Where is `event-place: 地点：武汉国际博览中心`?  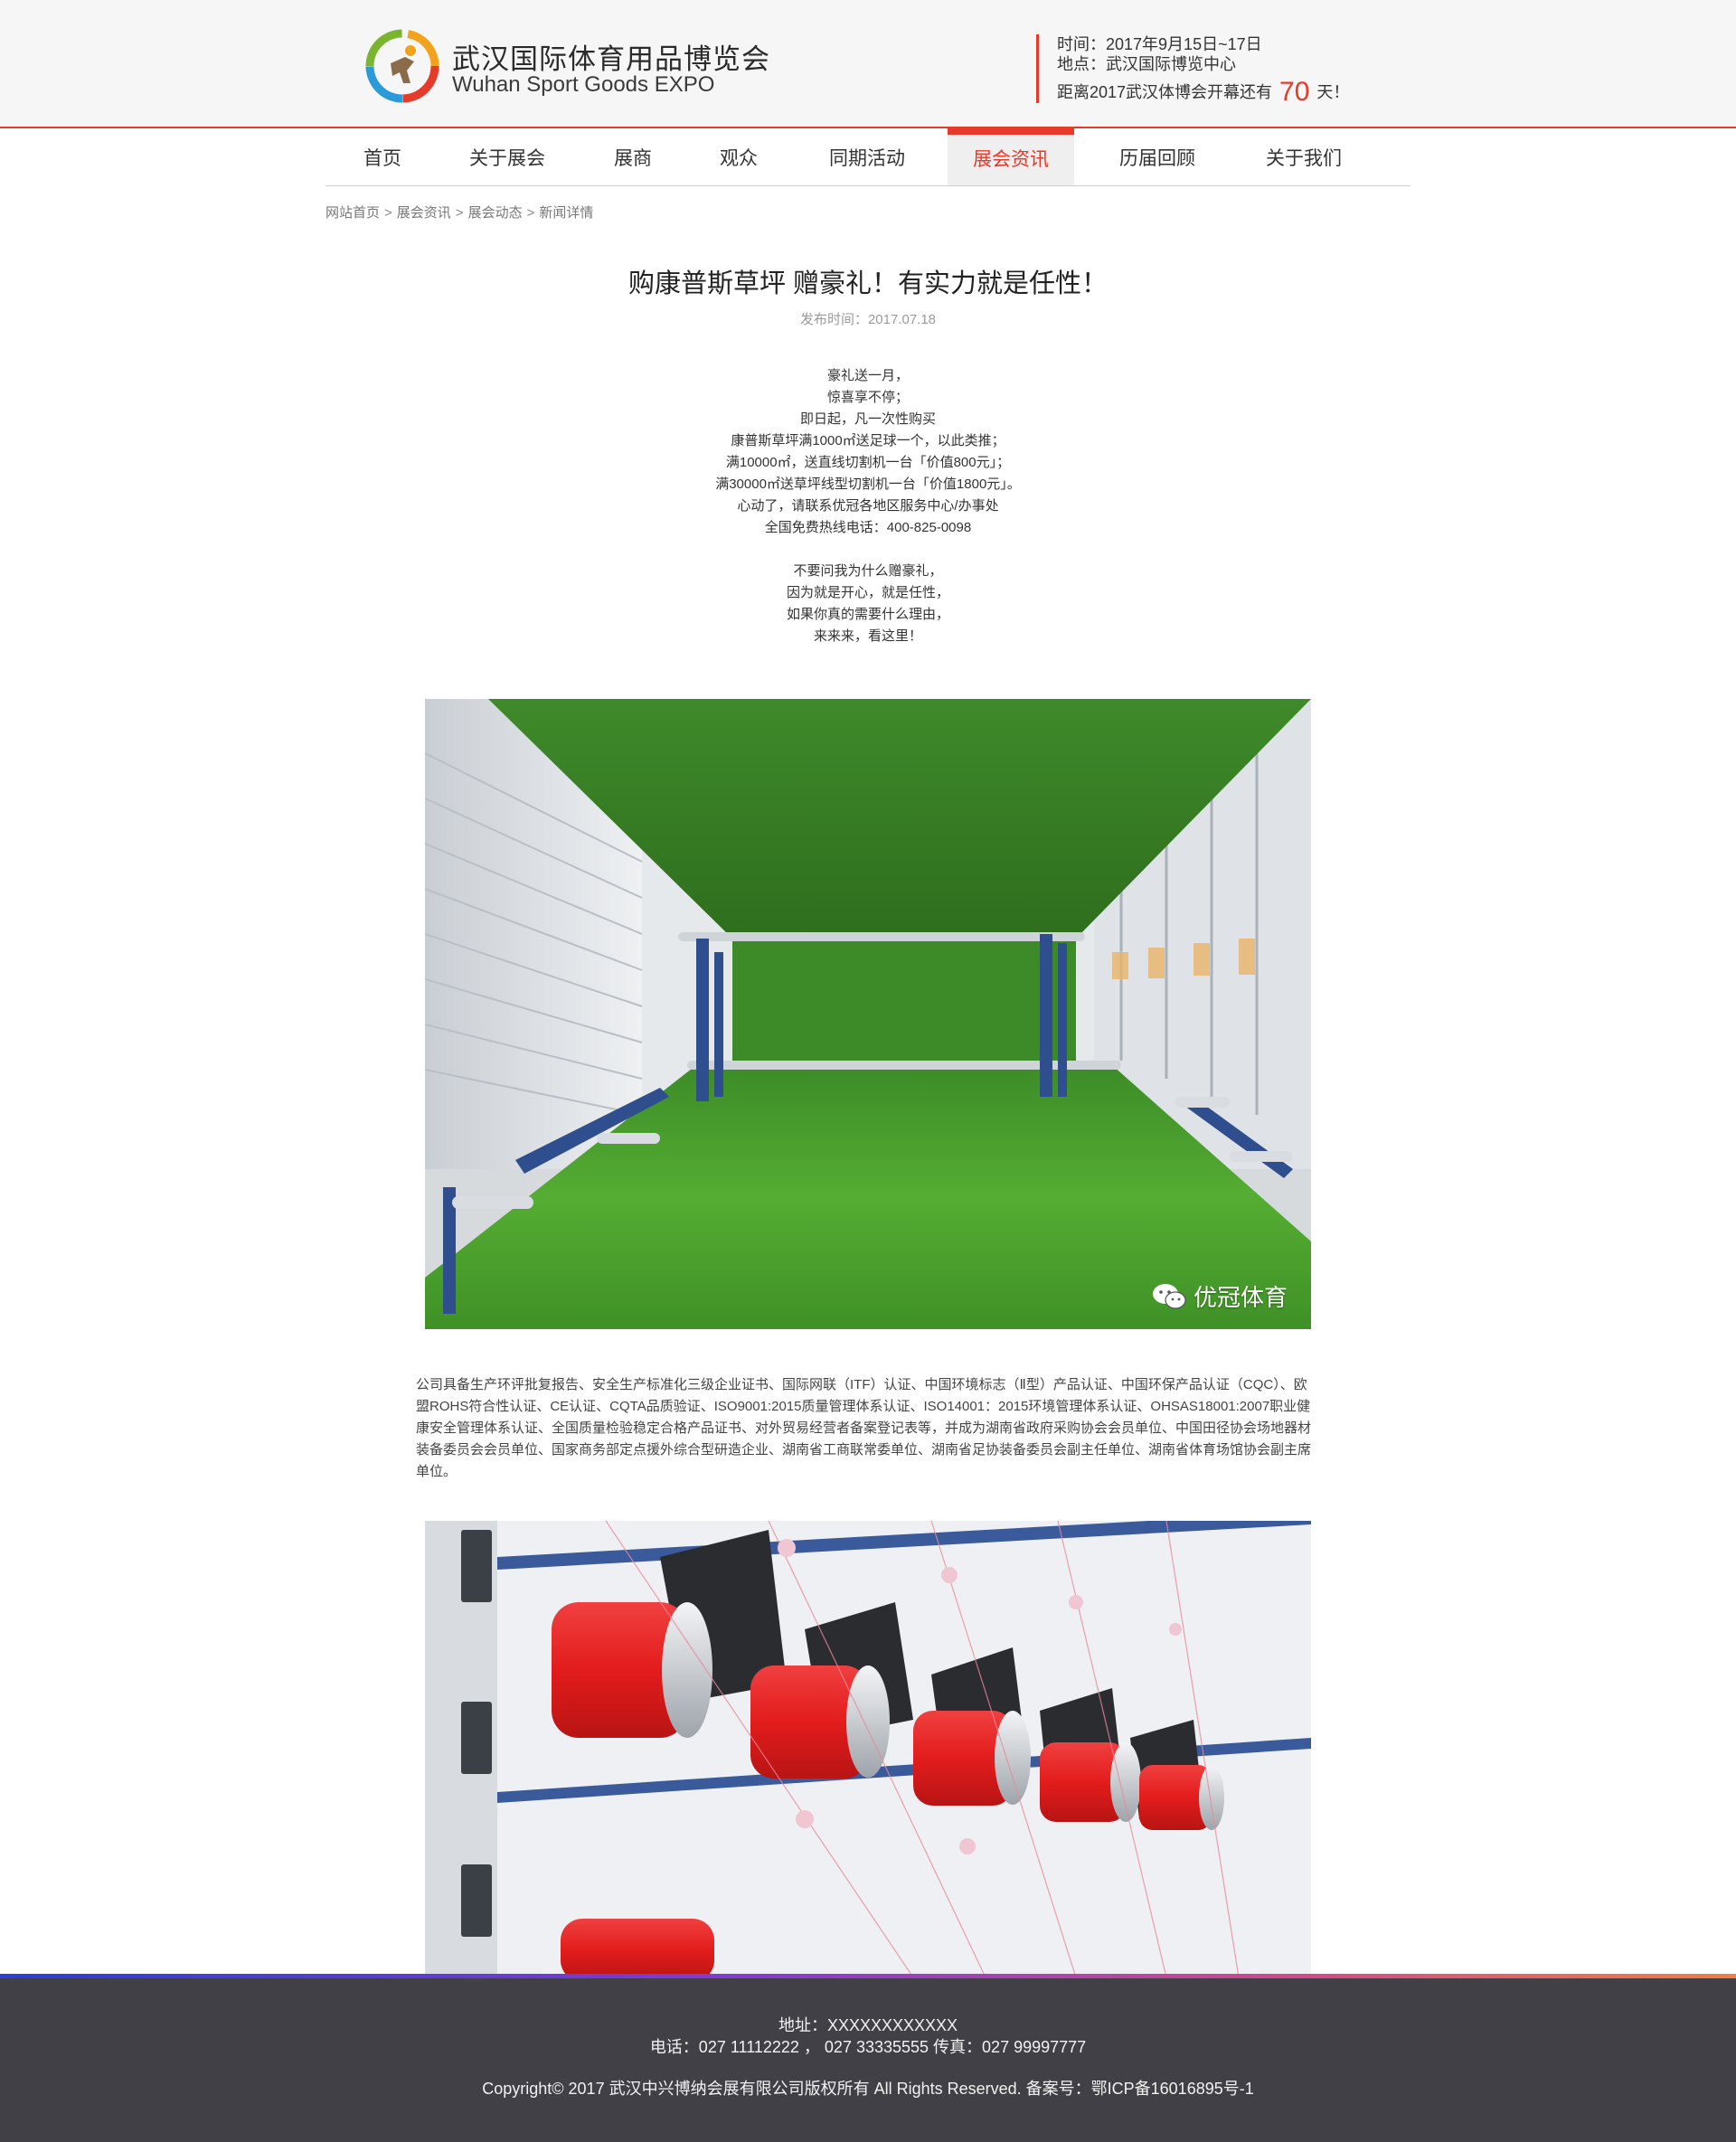 event-place: 地点：武汉国际博览中心 is located at coordinates (1146, 64).